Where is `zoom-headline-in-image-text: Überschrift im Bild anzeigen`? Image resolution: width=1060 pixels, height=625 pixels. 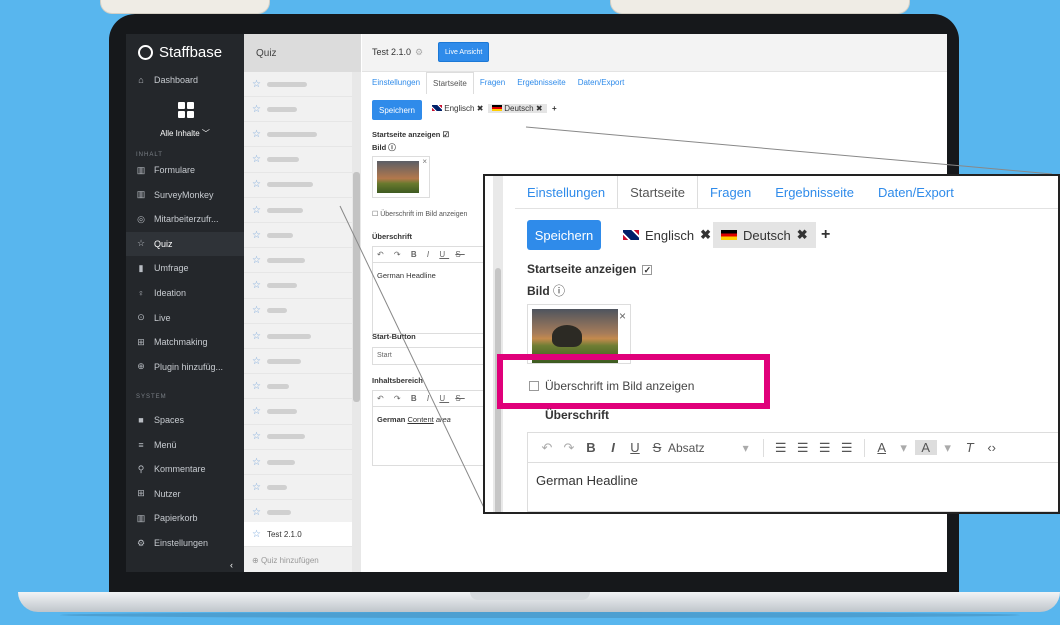 zoom-headline-in-image-text: Überschrift im Bild anzeigen is located at coordinates (620, 386).